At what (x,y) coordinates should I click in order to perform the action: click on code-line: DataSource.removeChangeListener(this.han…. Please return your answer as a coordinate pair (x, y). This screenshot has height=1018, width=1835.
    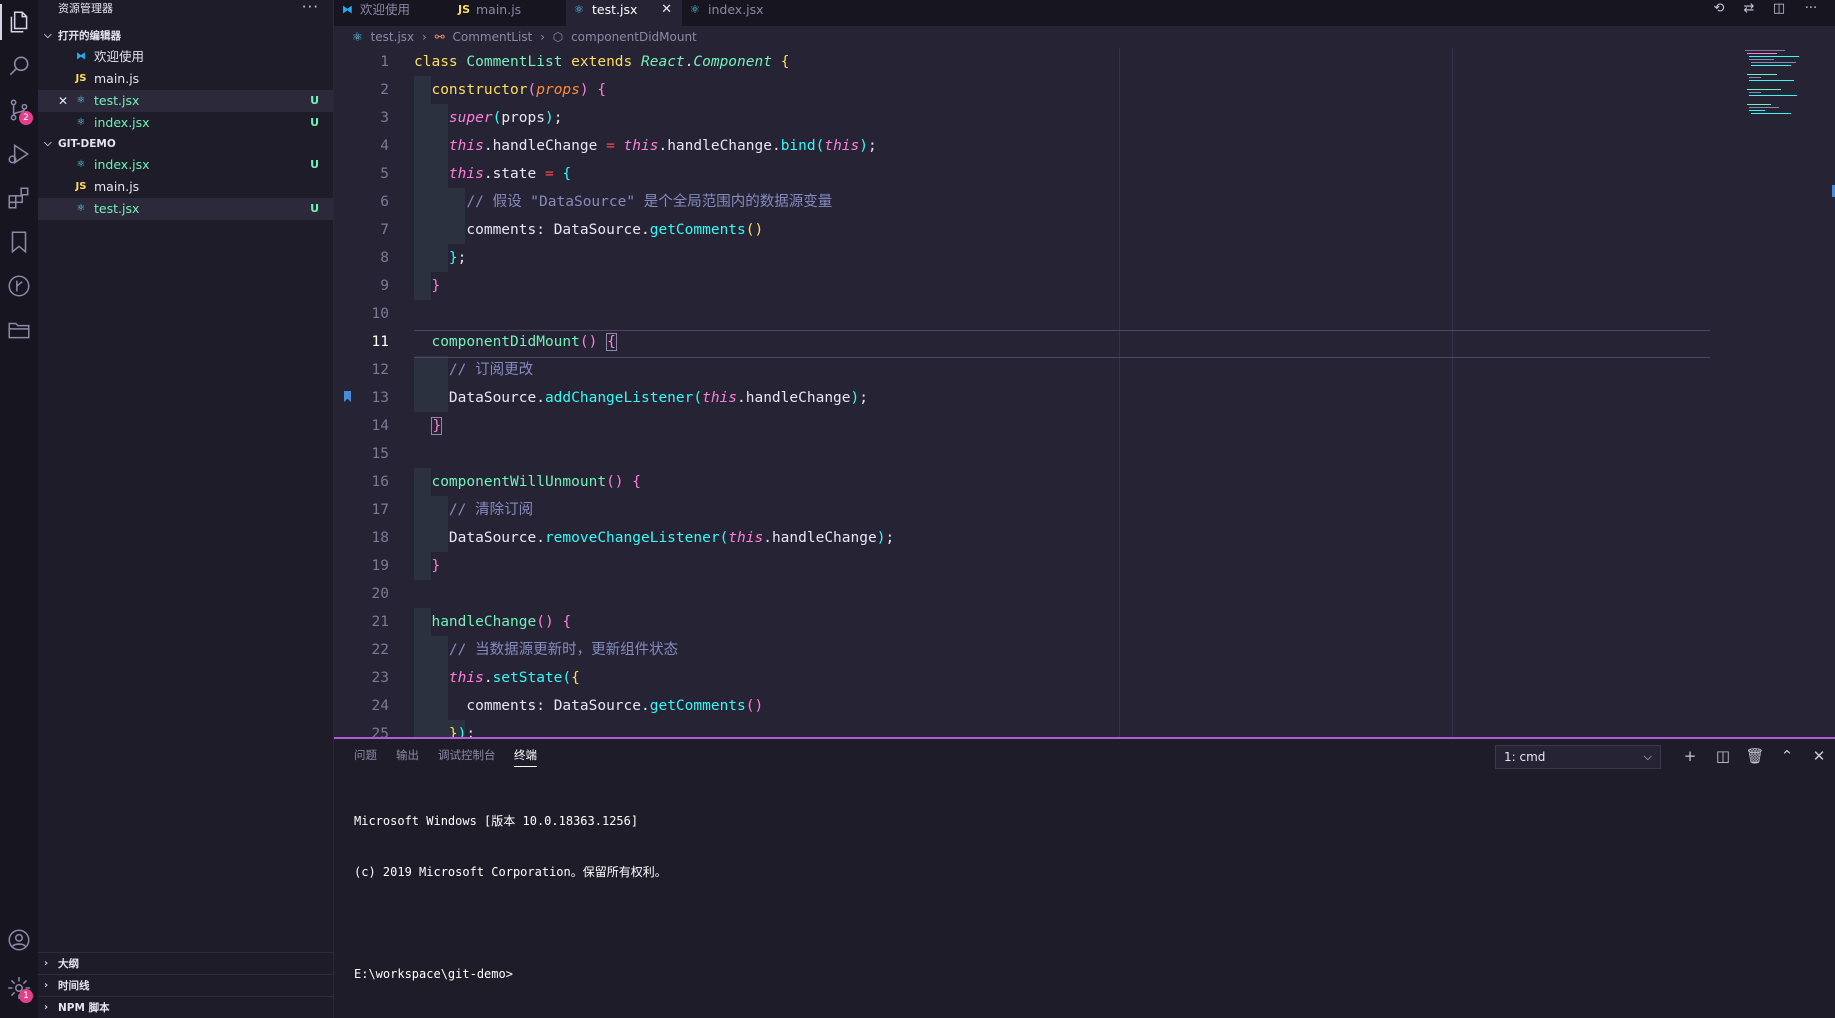
    Looking at the image, I should click on (671, 538).